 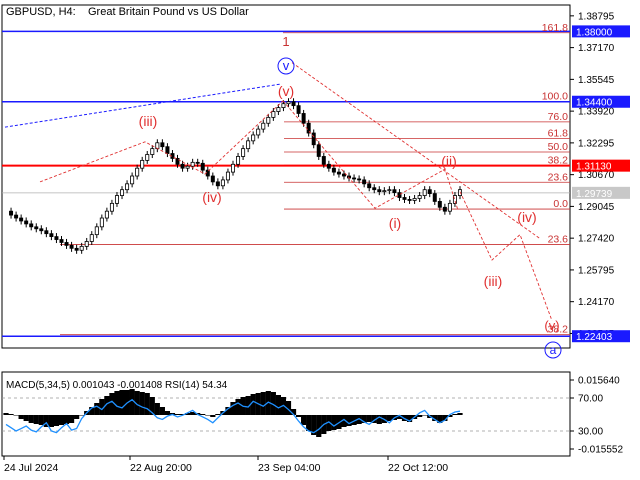 I want to click on fib-retracement-label: 0.0, so click(x=560, y=204).